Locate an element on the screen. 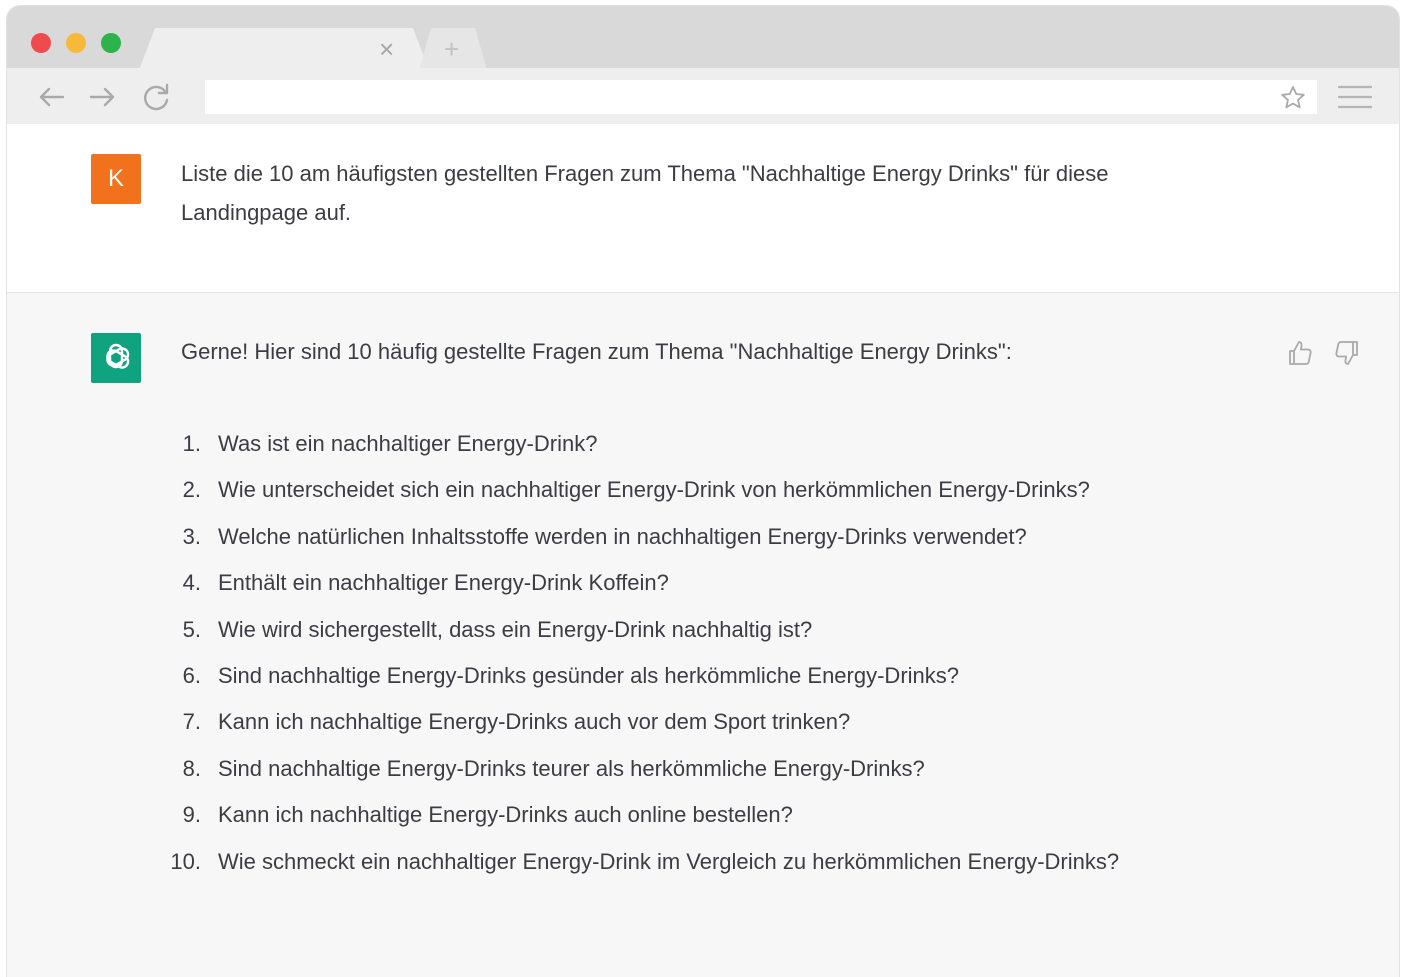 The height and width of the screenshot is (977, 1405). address-bar is located at coordinates (761, 97).